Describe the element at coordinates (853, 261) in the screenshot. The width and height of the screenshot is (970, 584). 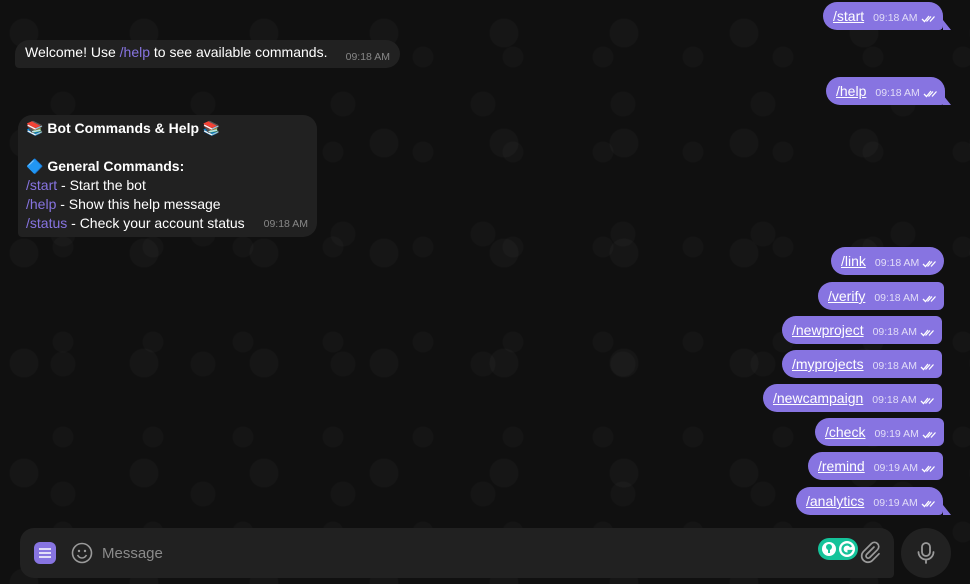
I see `command-link: /link` at that location.